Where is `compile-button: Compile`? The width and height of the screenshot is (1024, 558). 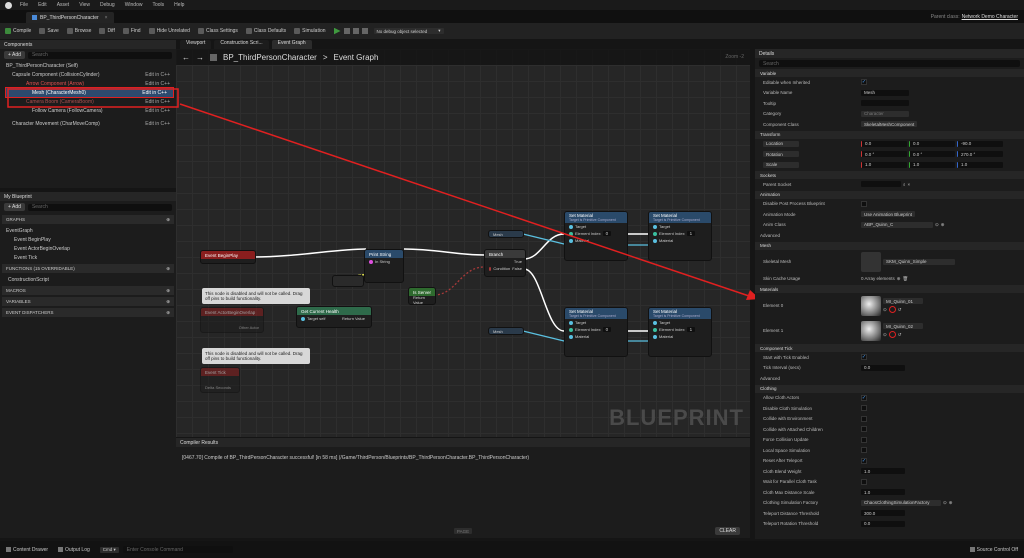
compile-button: Compile is located at coordinates (18, 31).